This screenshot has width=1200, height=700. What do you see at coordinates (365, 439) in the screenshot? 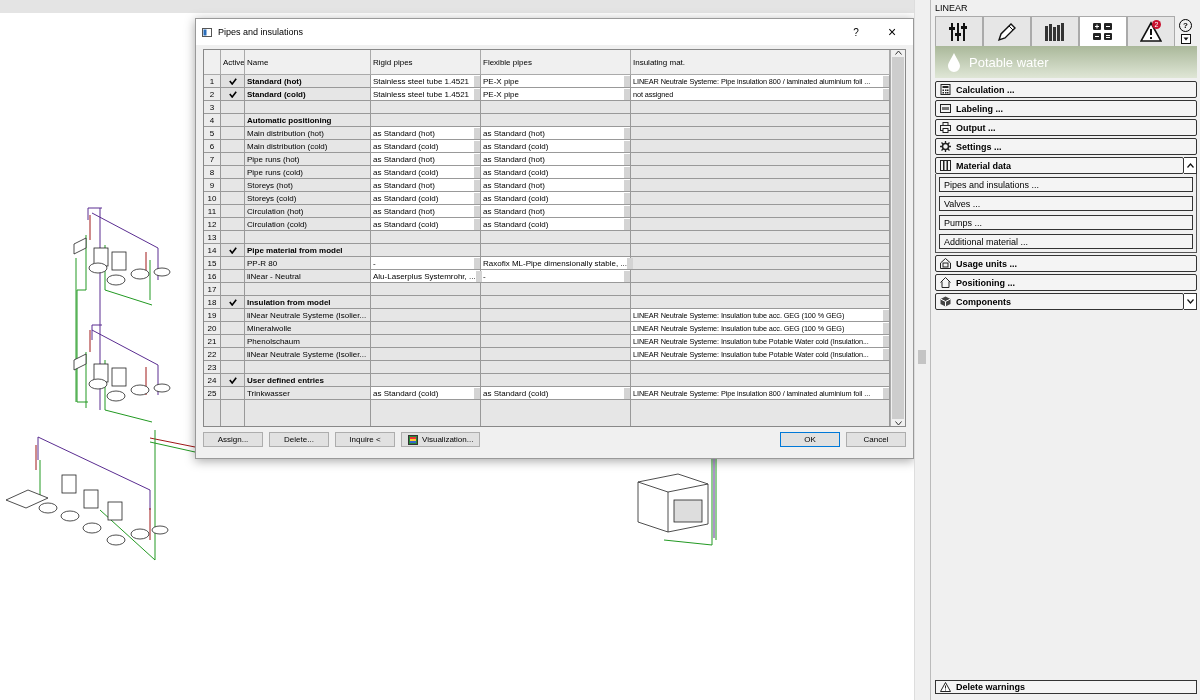
I see `dialog-button: Inquire <` at bounding box center [365, 439].